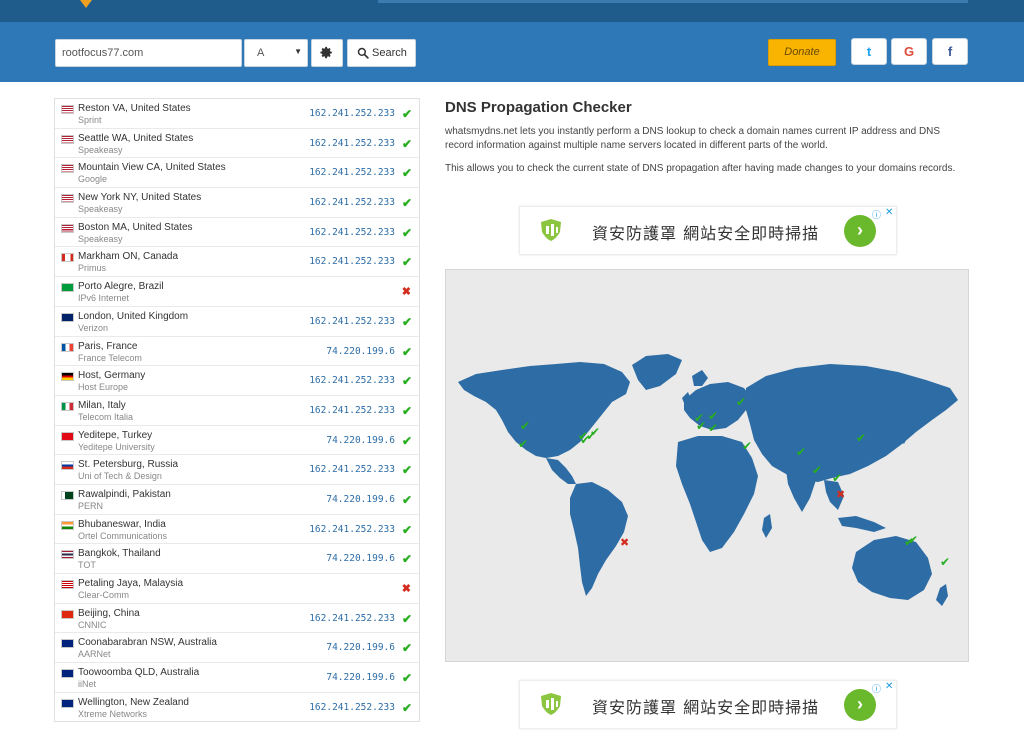 The image size is (1024, 739). I want to click on location-label: New York NY, United States, so click(140, 198).